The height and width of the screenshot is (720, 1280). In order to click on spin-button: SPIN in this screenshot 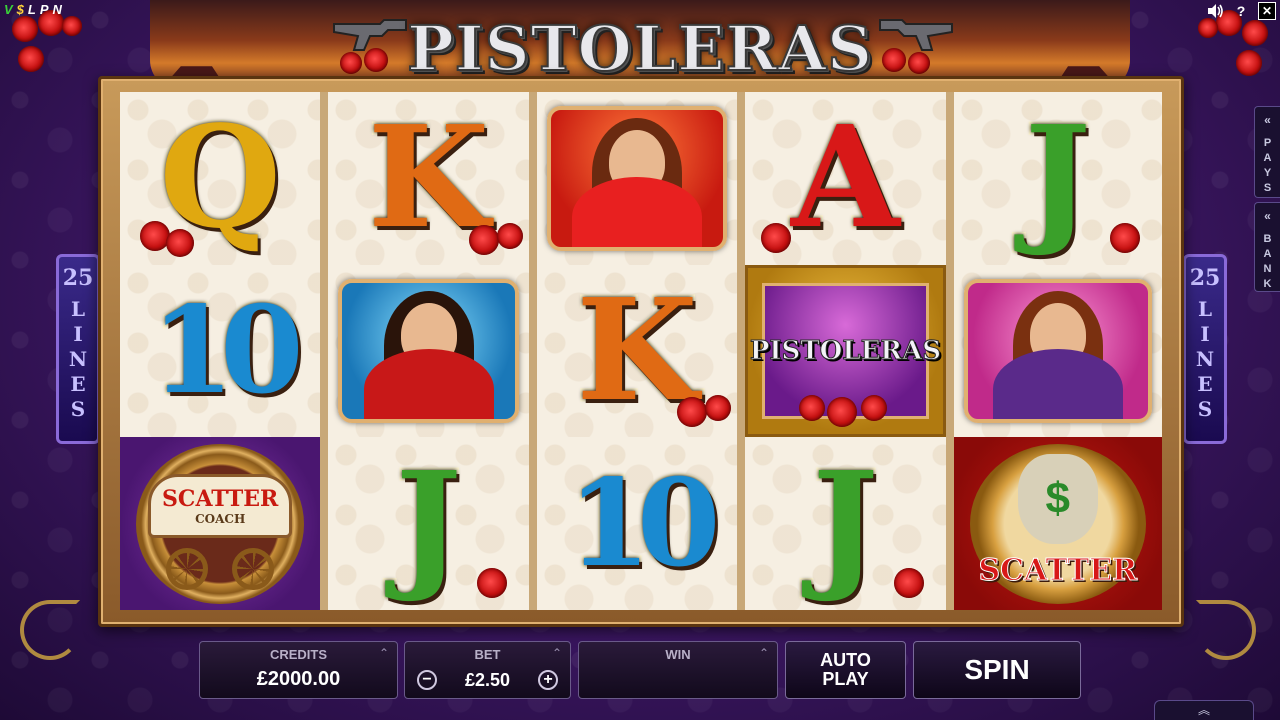, I will do `click(997, 670)`.